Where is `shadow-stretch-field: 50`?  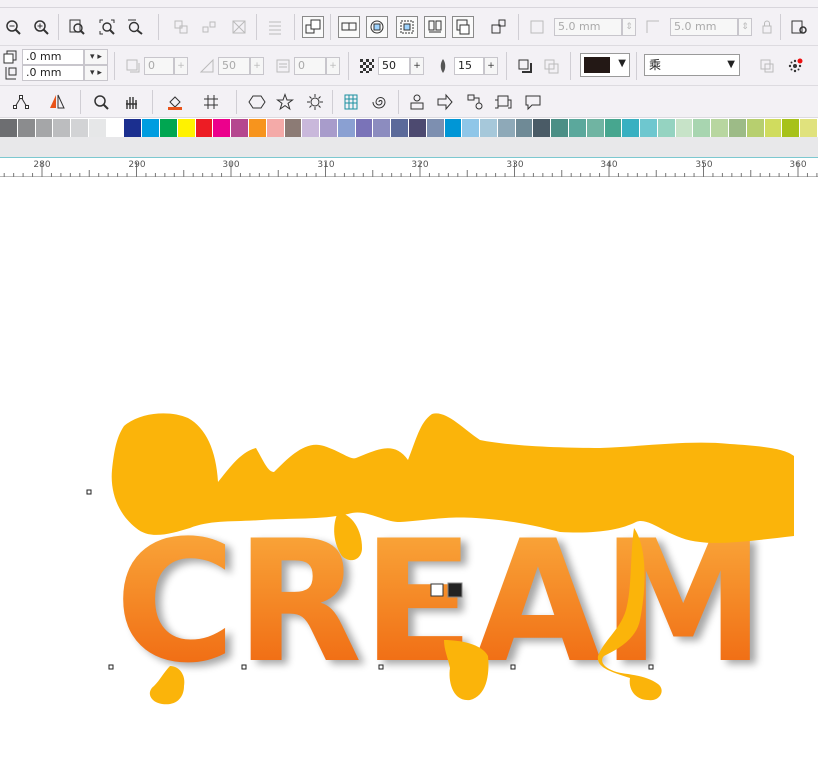
shadow-stretch-field: 50 is located at coordinates (234, 66).